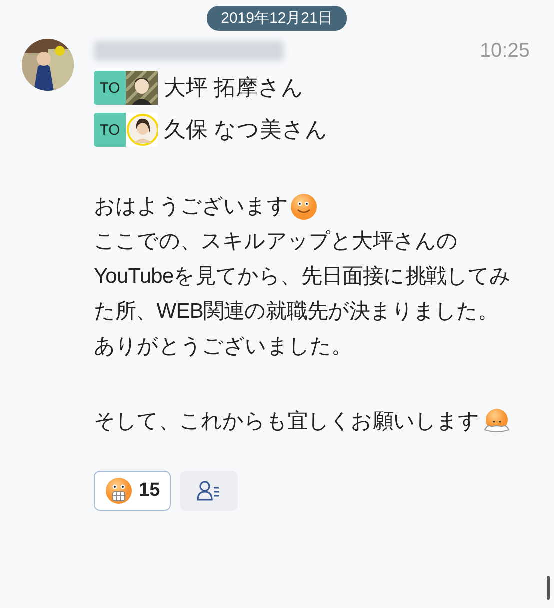 Image resolution: width=554 pixels, height=608 pixels. What do you see at coordinates (246, 130) in the screenshot?
I see `recipient-name: 久保 なつ美さん` at bounding box center [246, 130].